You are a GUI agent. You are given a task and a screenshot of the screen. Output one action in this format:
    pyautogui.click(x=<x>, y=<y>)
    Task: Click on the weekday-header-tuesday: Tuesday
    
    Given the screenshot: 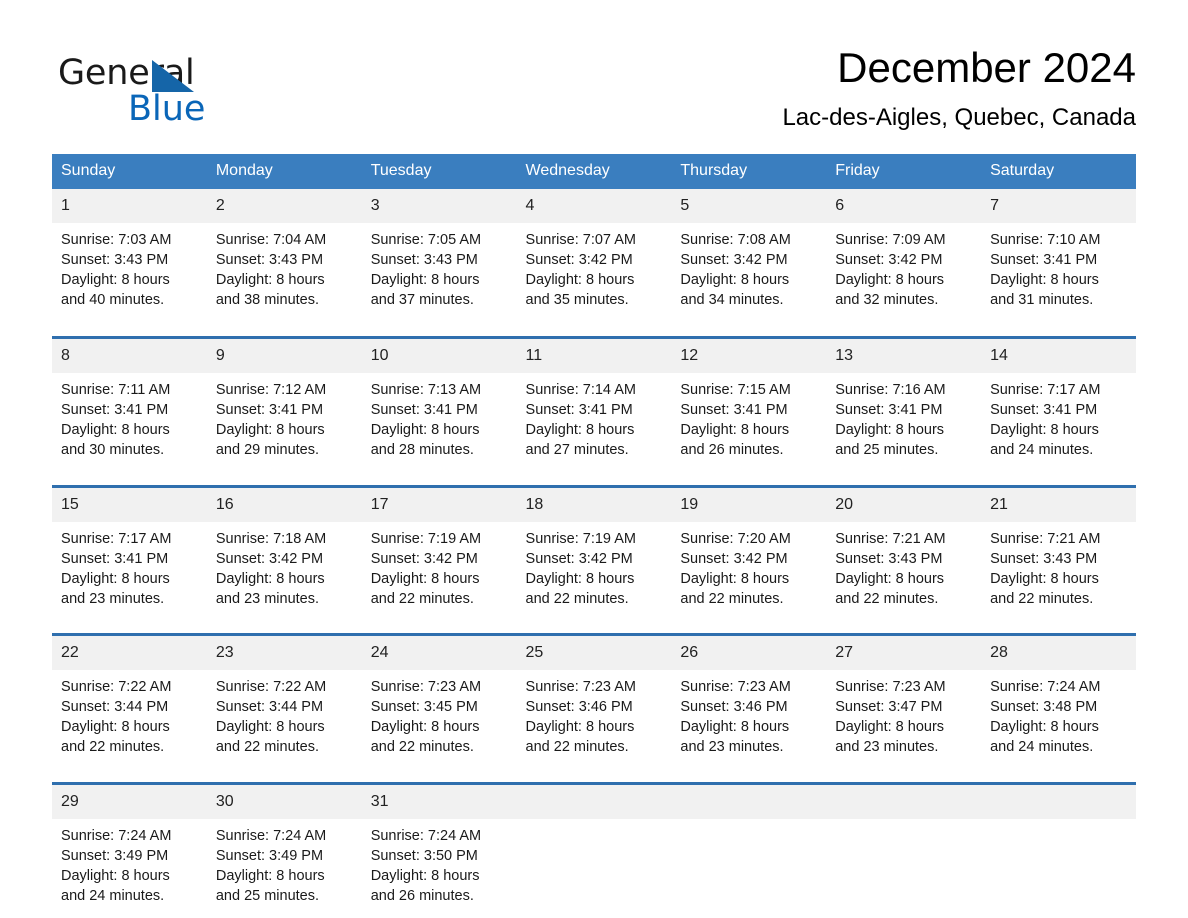 What is the action you would take?
    pyautogui.click(x=439, y=172)
    